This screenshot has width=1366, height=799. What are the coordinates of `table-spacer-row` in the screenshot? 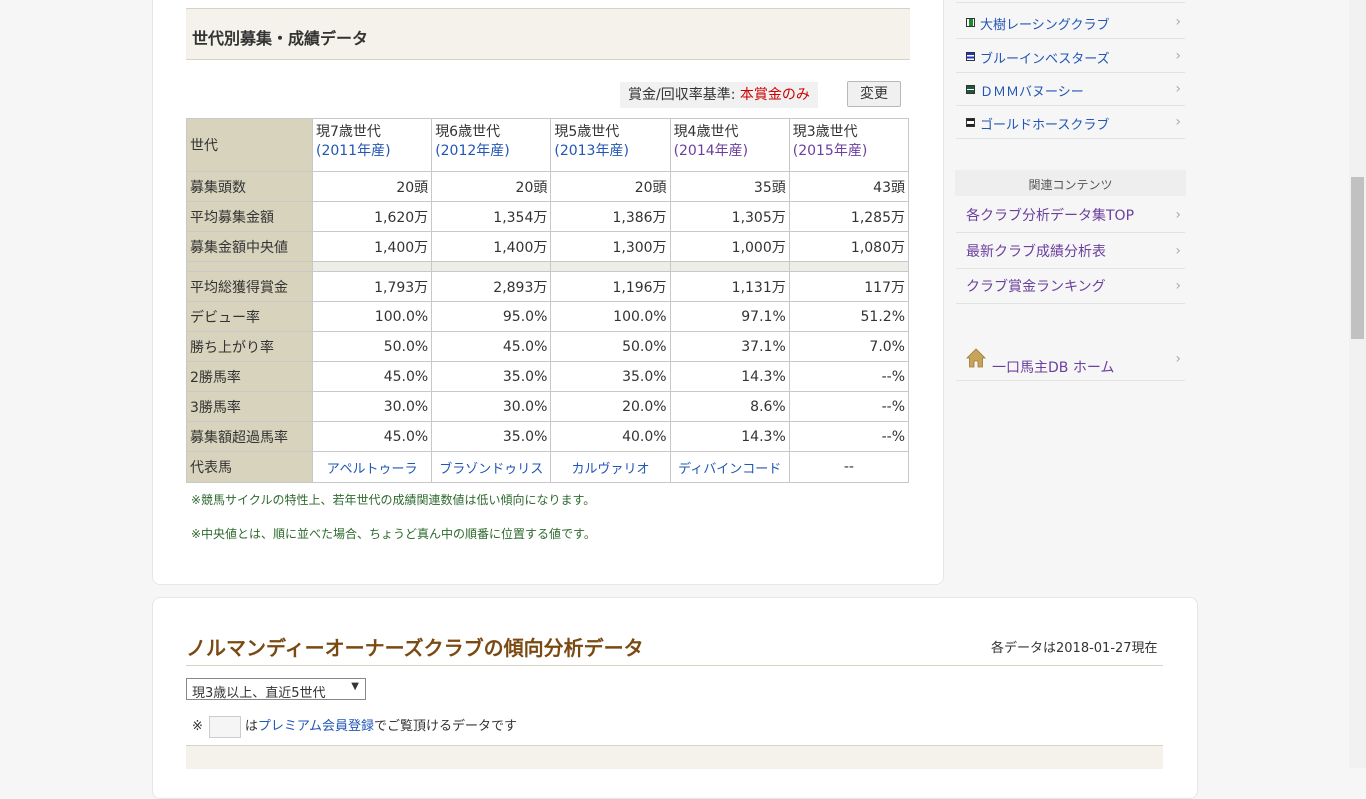 It's located at (548, 266).